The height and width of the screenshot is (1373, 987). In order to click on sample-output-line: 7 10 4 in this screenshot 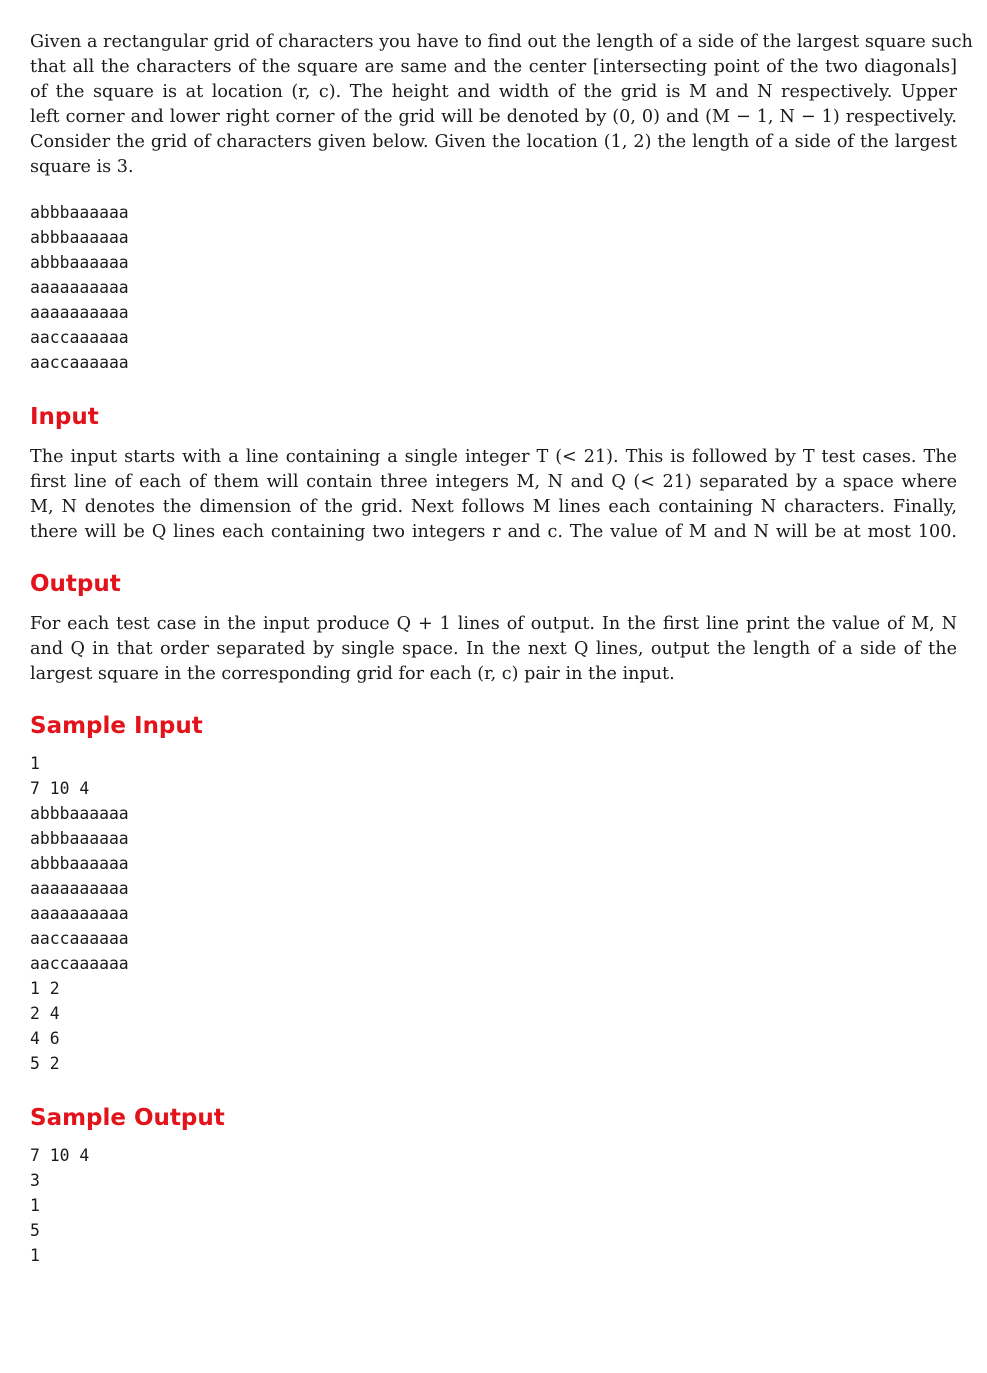, I will do `click(60, 1155)`.